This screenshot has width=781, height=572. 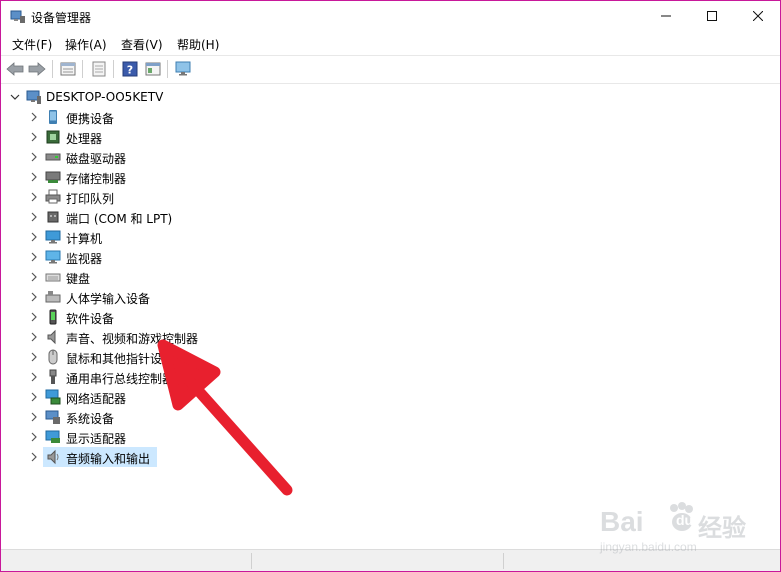 What do you see at coordinates (84, 139) in the screenshot?
I see `tree-item-label: 处理器` at bounding box center [84, 139].